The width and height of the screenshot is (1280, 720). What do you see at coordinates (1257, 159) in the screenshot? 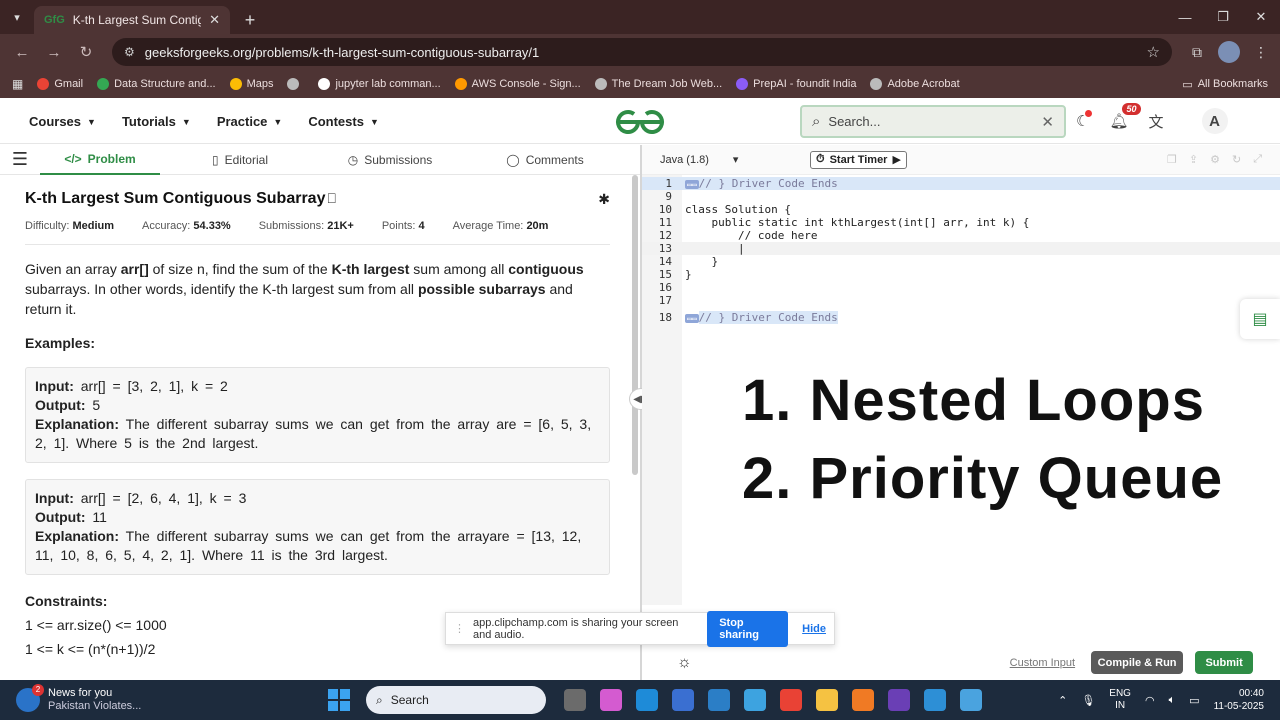
I see `fullscreen-icon: ⤢` at bounding box center [1257, 159].